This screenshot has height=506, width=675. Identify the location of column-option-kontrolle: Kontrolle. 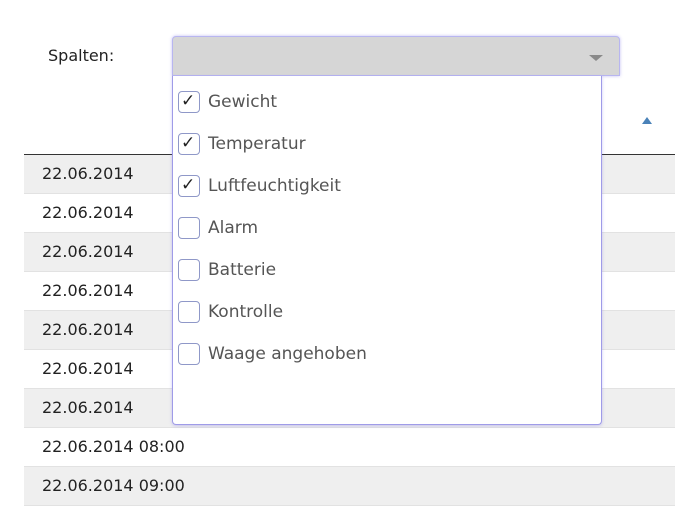
(230, 312).